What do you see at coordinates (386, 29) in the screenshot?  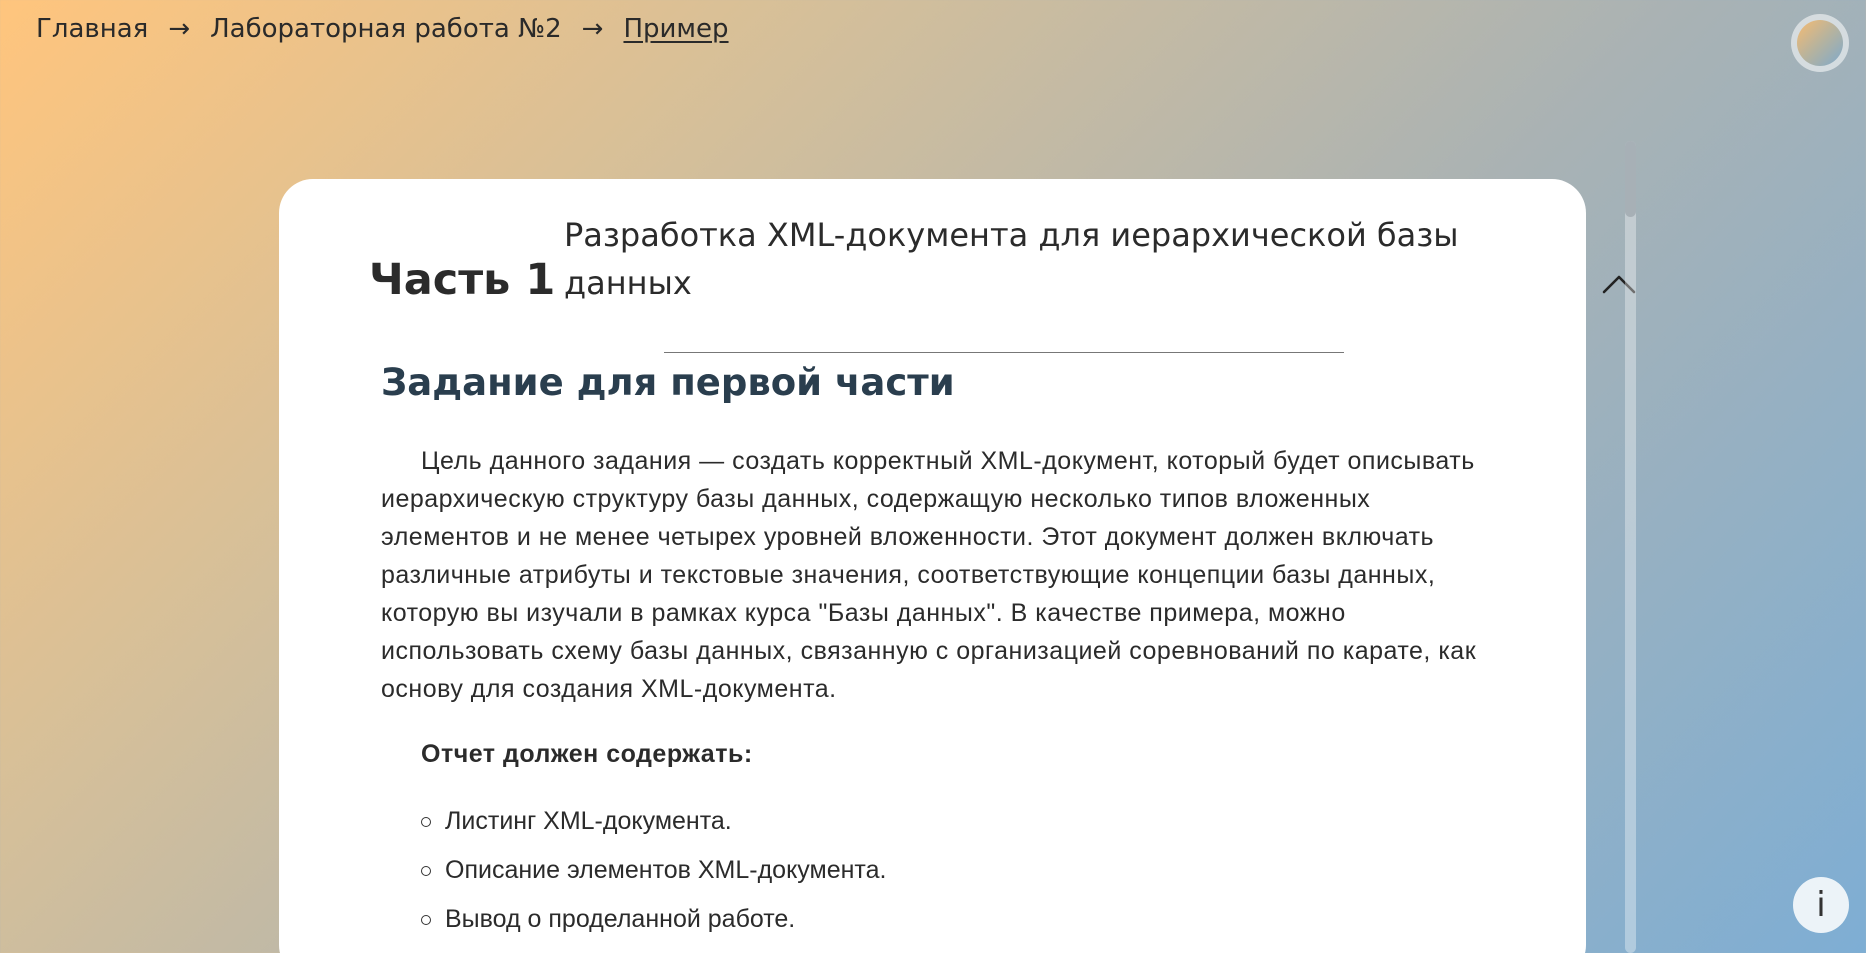 I see `breadcrumb-lab2-link: Лабораторная работа №2` at bounding box center [386, 29].